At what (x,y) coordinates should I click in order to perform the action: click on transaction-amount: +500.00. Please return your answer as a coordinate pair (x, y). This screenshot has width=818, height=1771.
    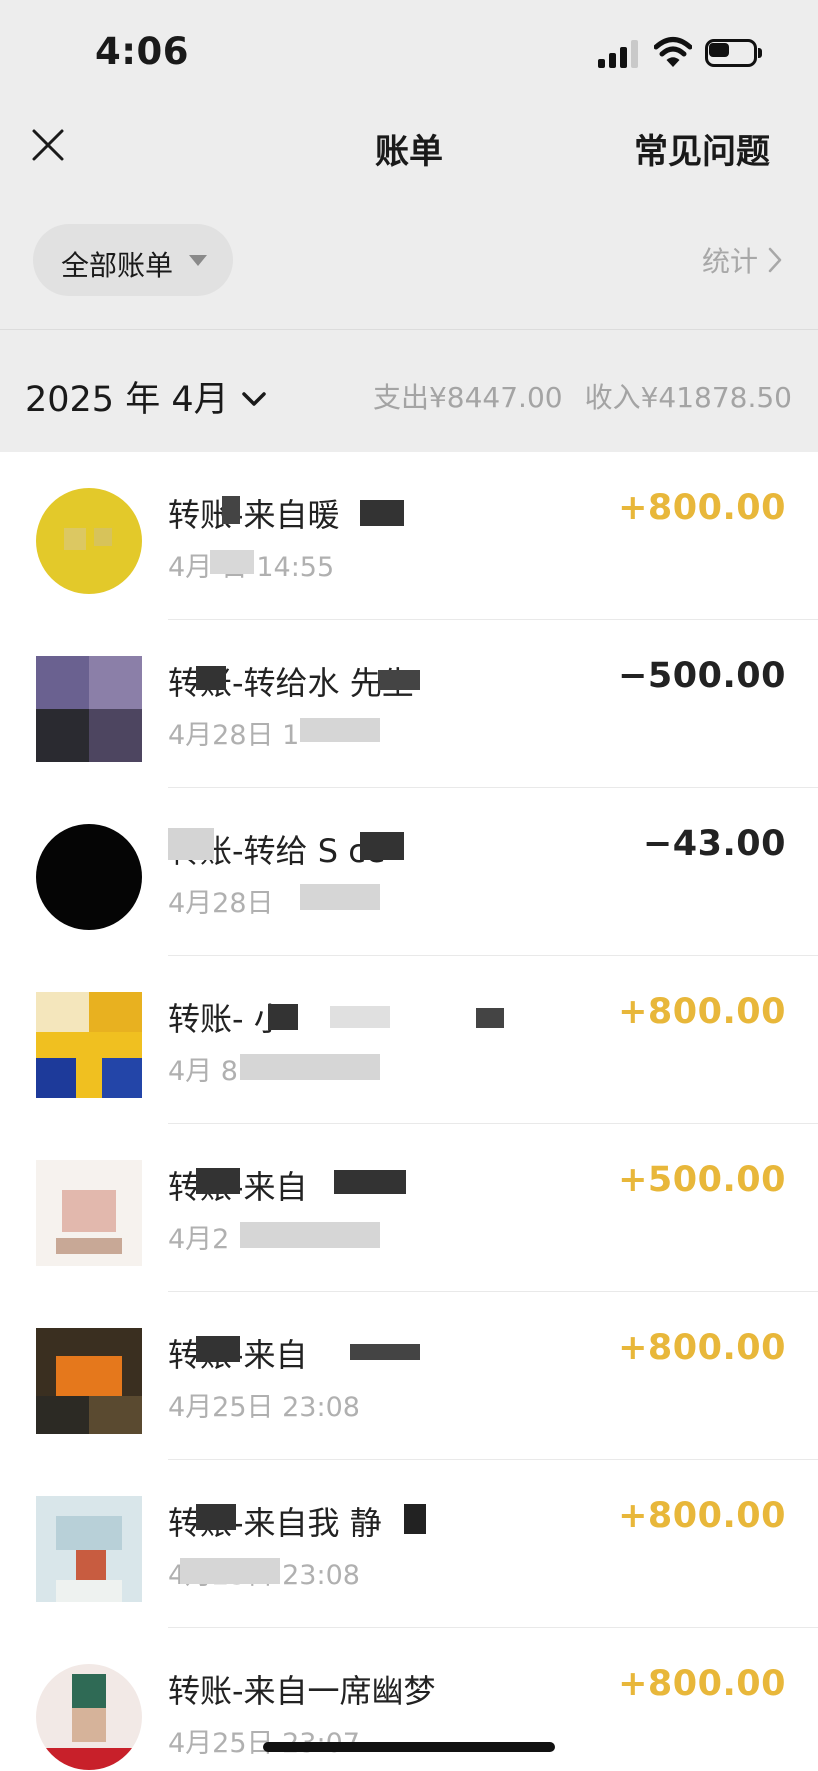
    Looking at the image, I should click on (702, 1180).